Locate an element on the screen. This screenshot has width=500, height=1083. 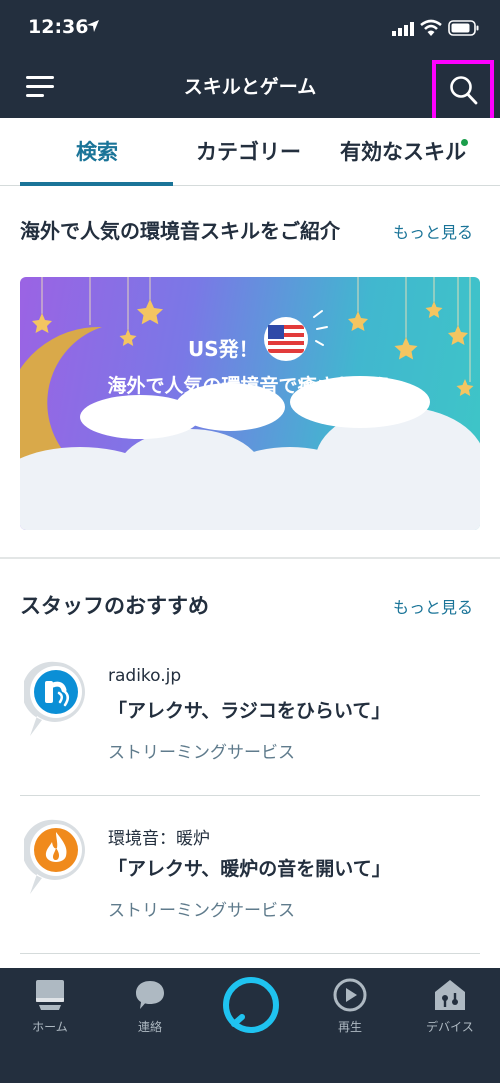
cellular-signal-icon is located at coordinates (403, 29).